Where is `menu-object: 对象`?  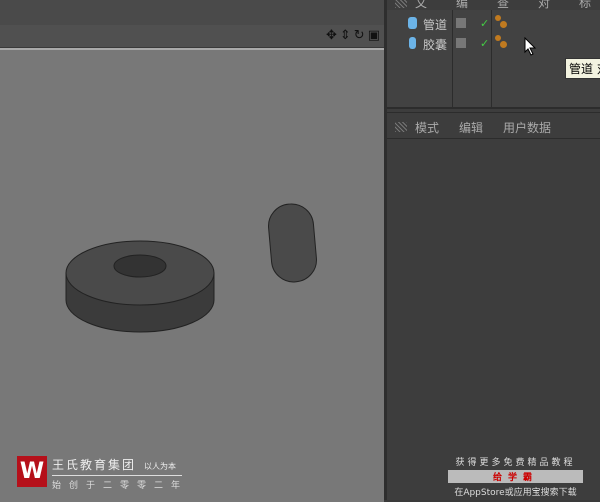
menu-object: 对象 is located at coordinates (548, 13).